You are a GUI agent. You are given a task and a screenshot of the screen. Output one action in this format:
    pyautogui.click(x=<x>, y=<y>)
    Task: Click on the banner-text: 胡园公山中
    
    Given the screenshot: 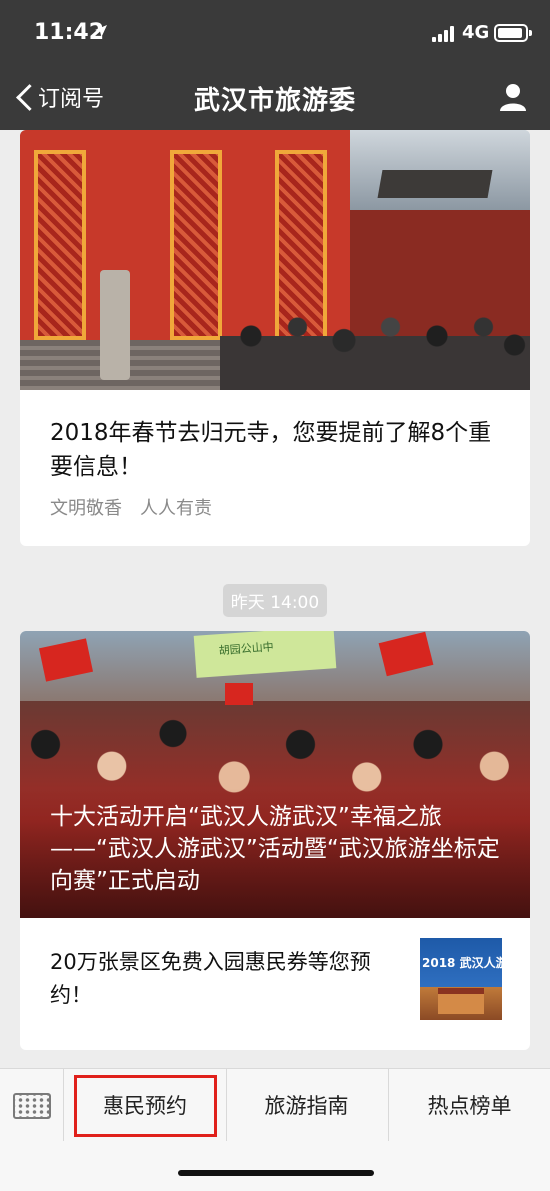 What is the action you would take?
    pyautogui.click(x=246, y=649)
    